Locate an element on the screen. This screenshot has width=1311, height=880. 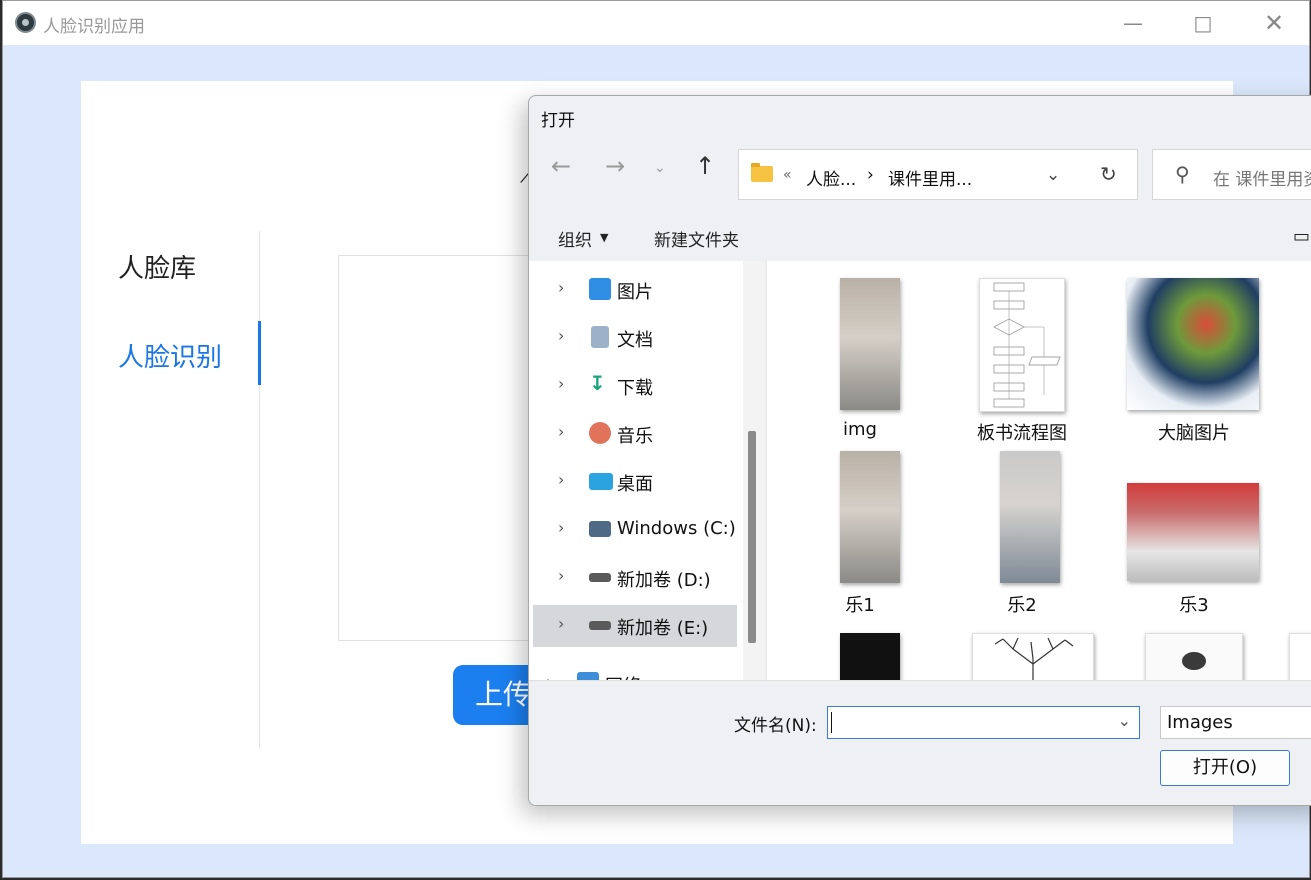
text-cursor is located at coordinates (831, 722).